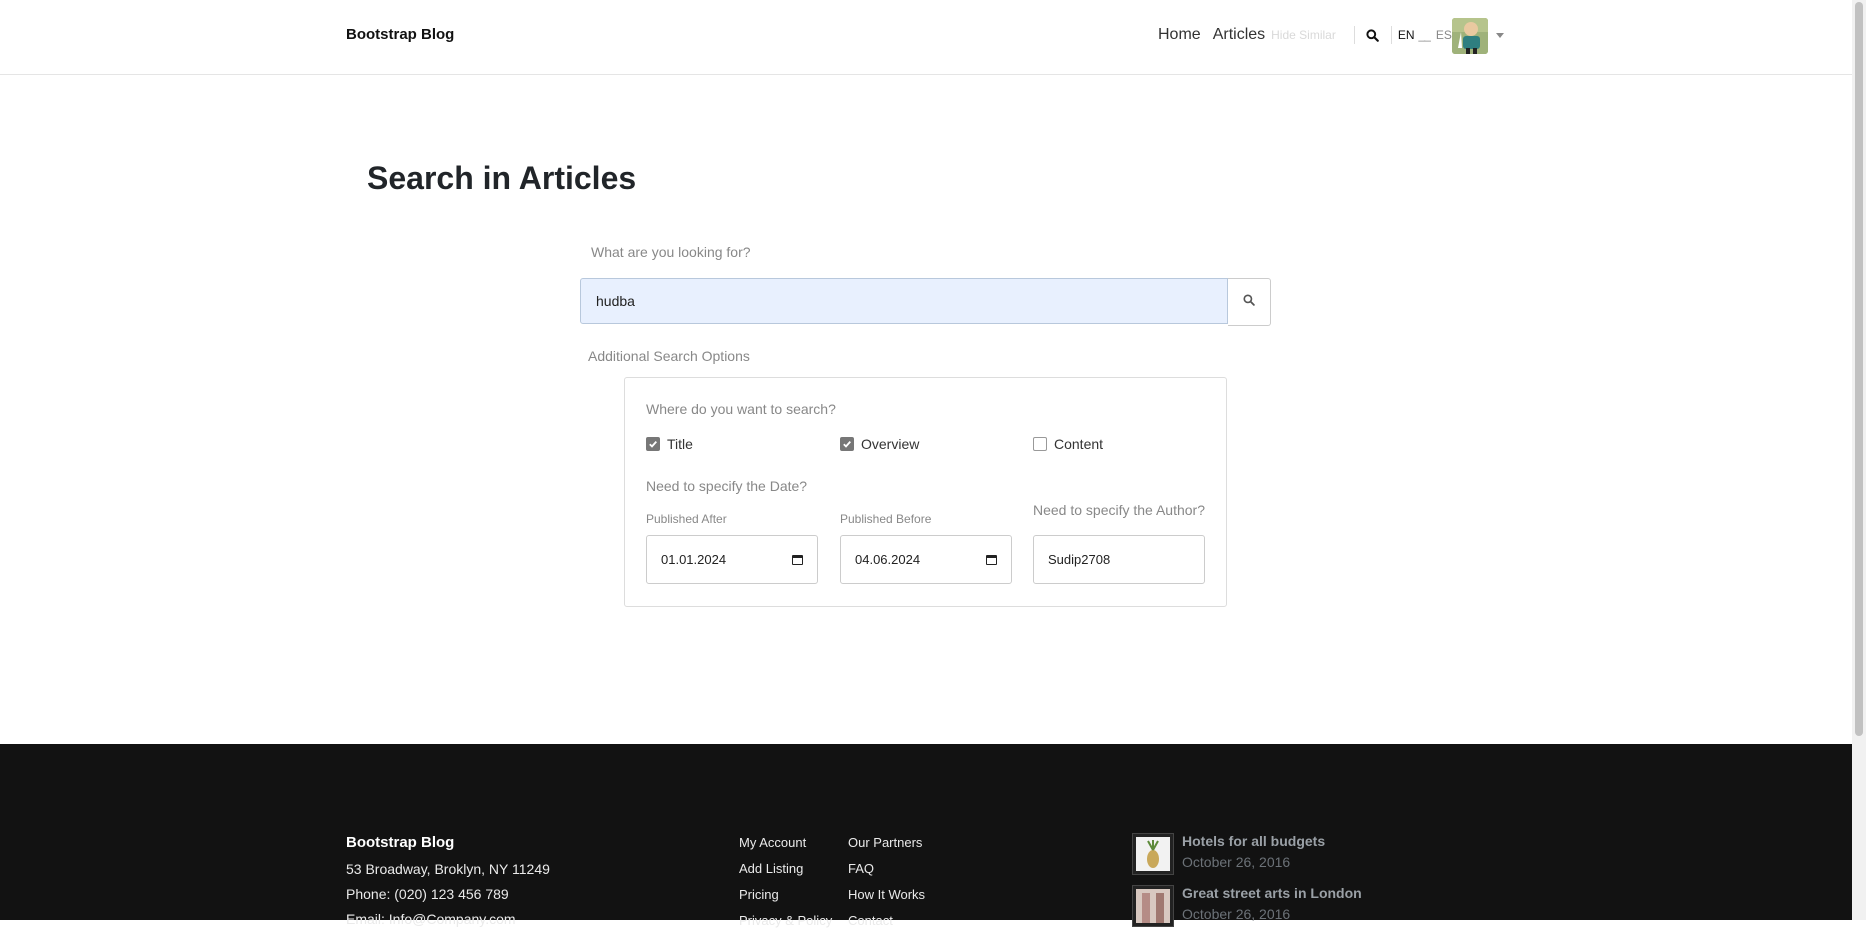 This screenshot has height=928, width=1866. Describe the element at coordinates (1444, 35) in the screenshot. I see `lang-es-link: ES` at that location.